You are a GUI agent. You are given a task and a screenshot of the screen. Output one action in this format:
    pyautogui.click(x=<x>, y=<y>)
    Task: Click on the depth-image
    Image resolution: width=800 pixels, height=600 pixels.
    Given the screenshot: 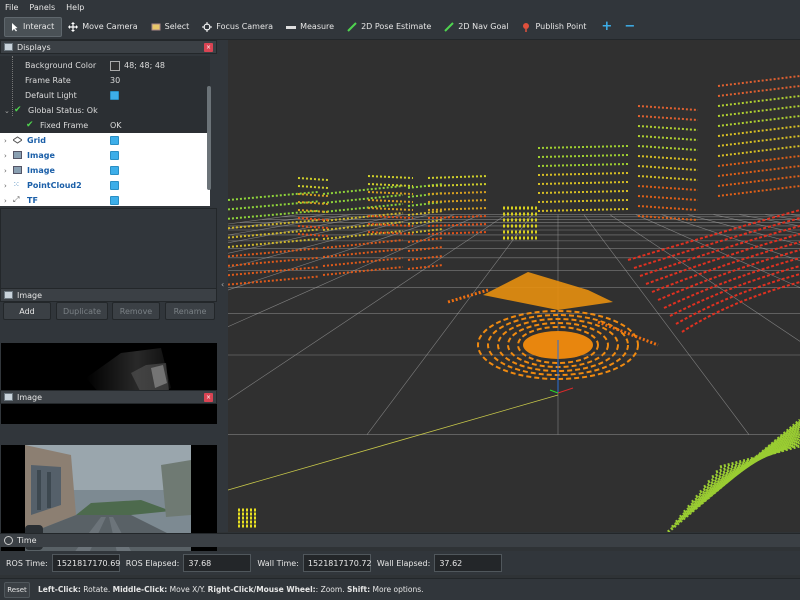 What is the action you would take?
    pyautogui.click(x=109, y=383)
    